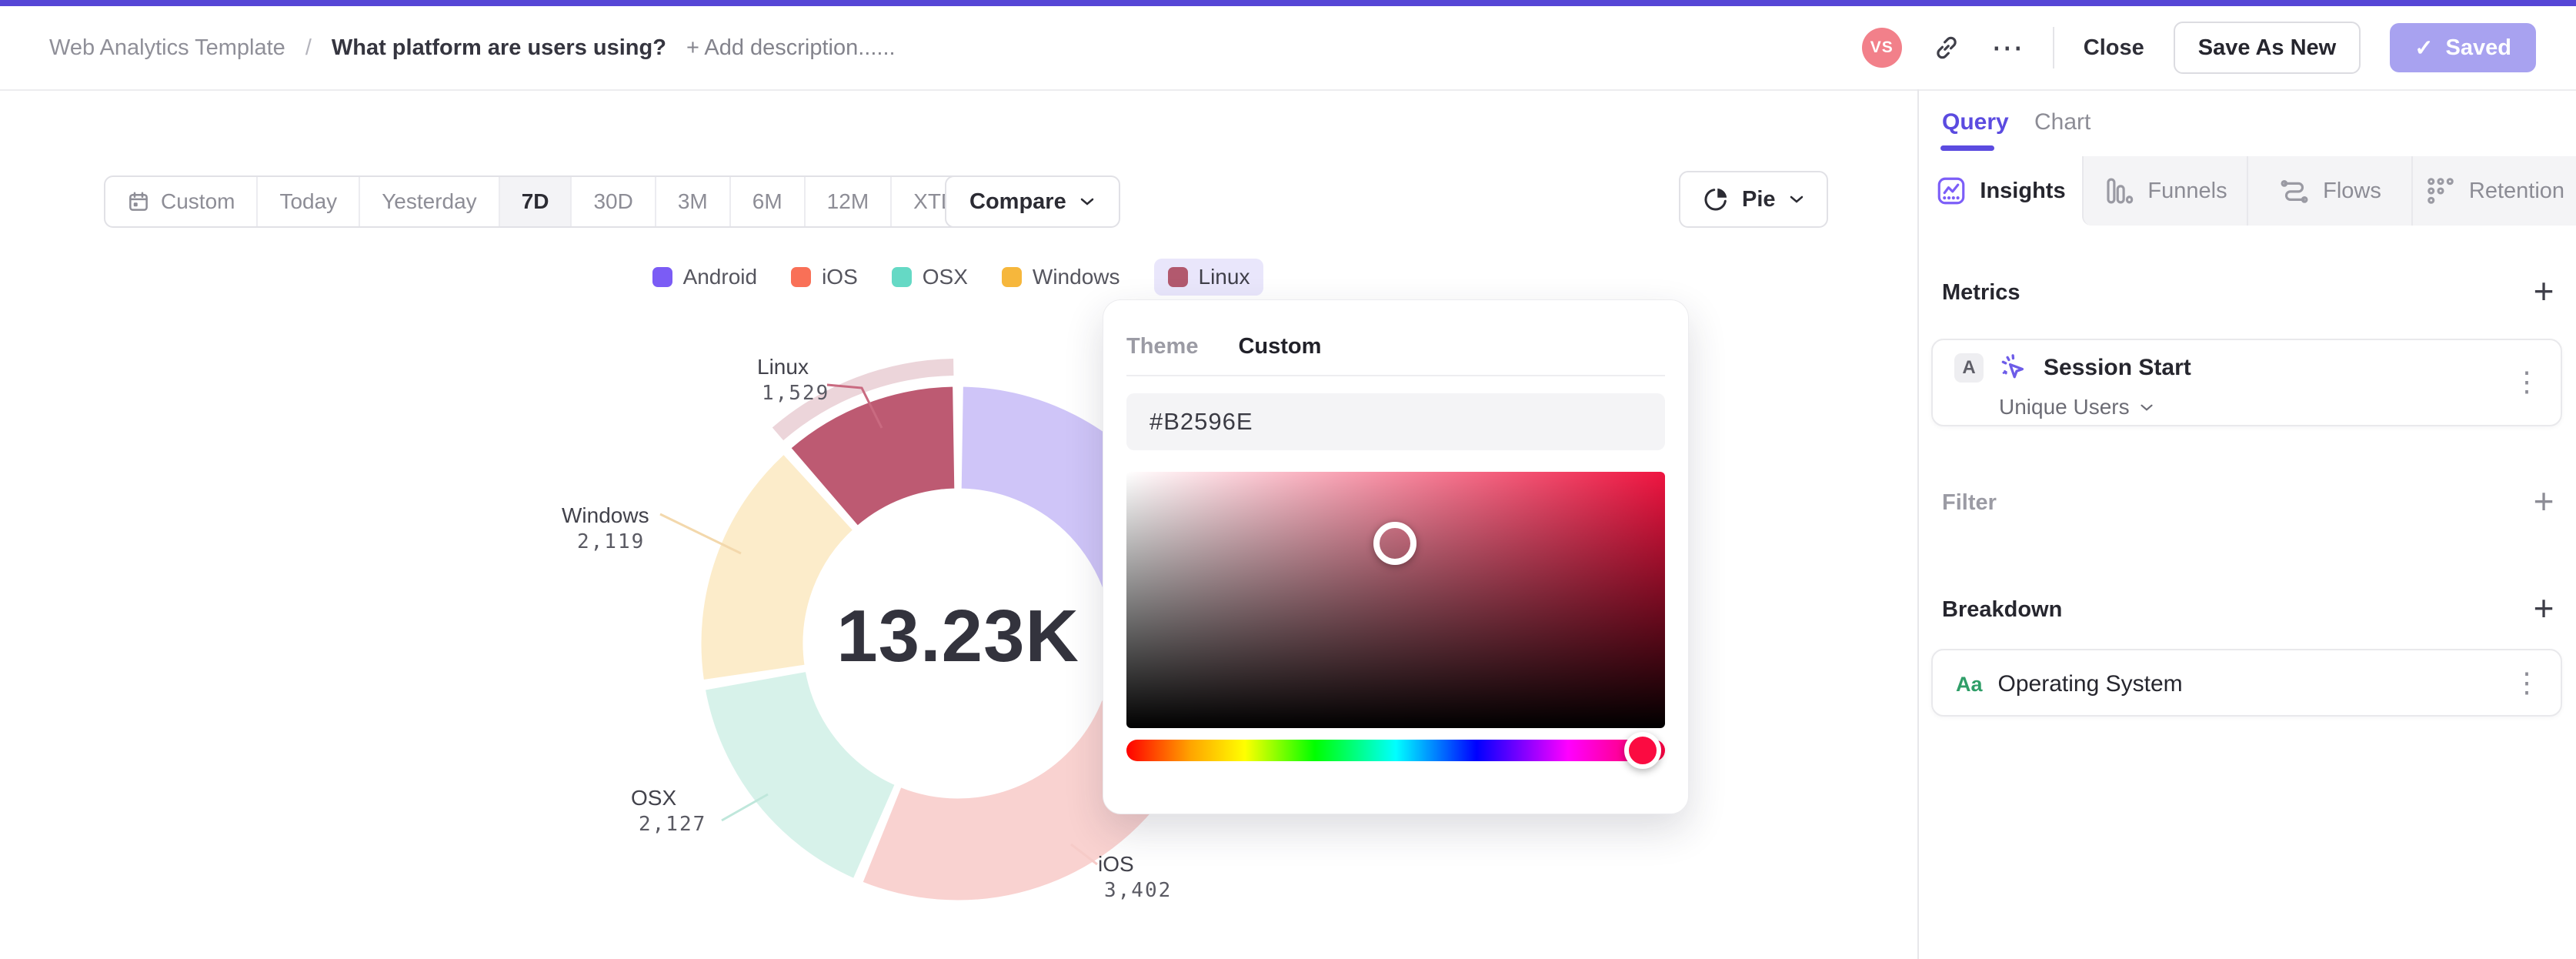 This screenshot has height=959, width=2576. What do you see at coordinates (2517, 190) in the screenshot?
I see `view-tab-label: Retention` at bounding box center [2517, 190].